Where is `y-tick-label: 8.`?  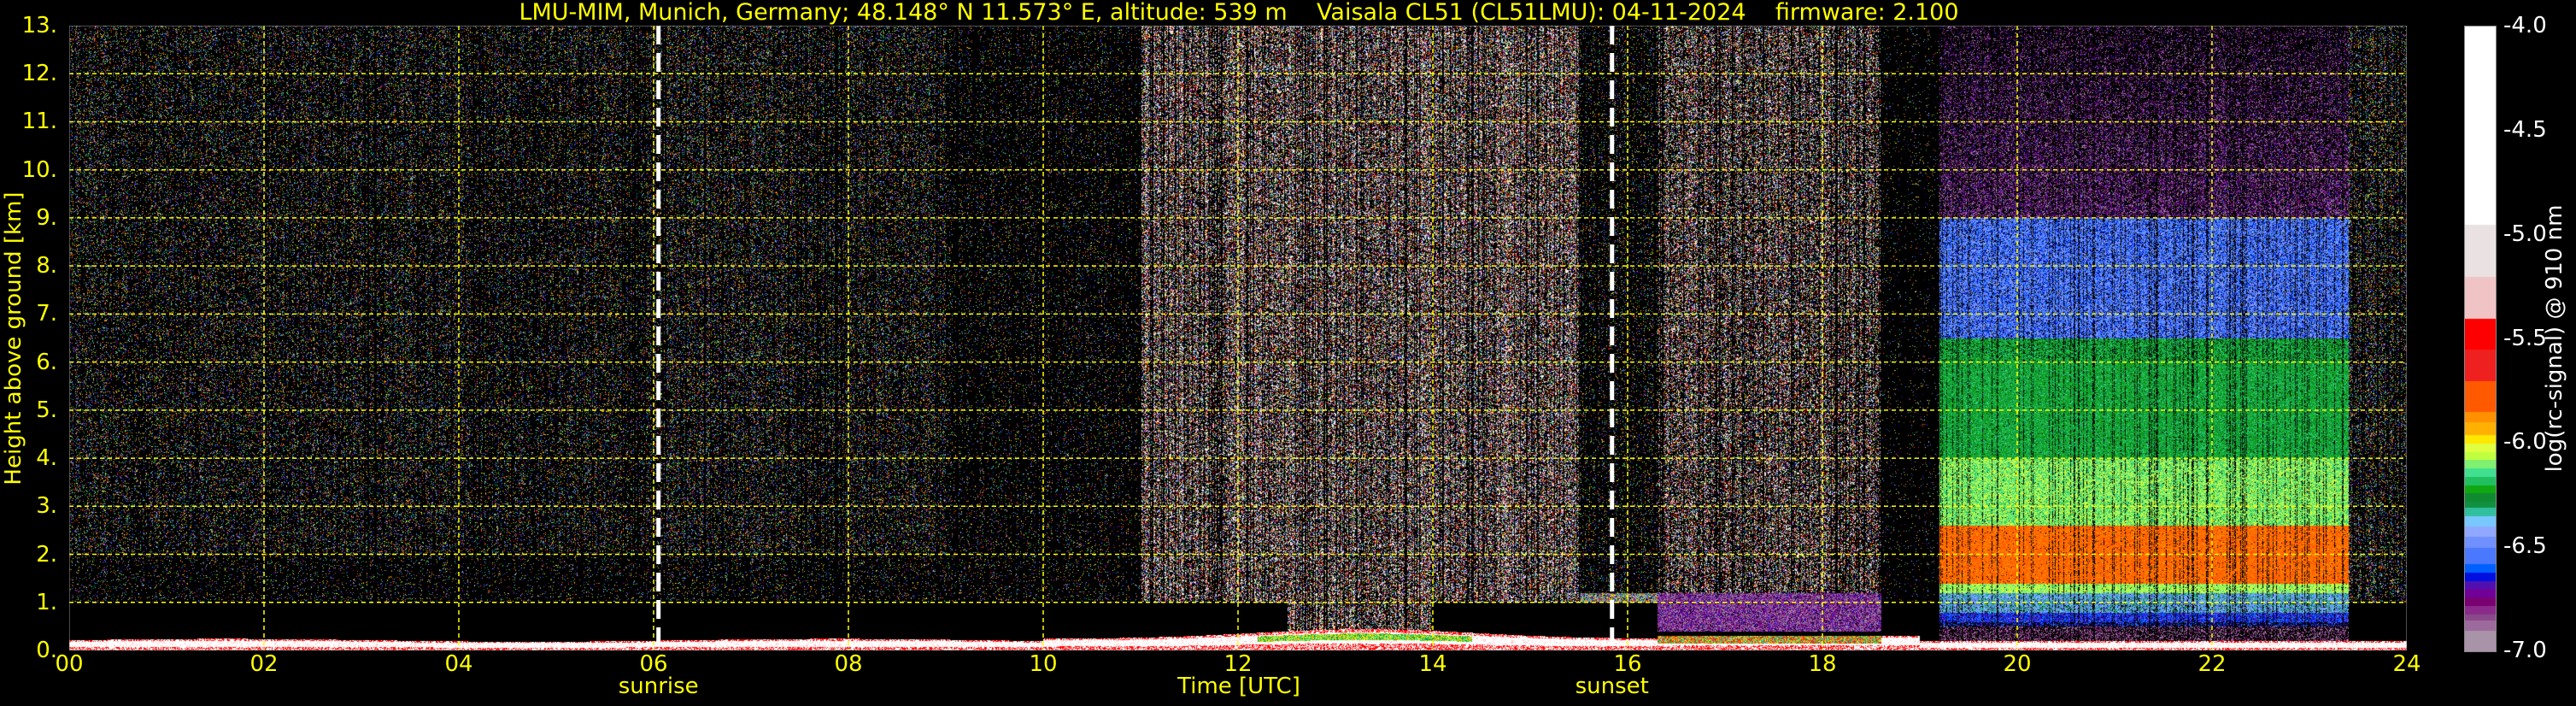
y-tick-label: 8. is located at coordinates (46, 266).